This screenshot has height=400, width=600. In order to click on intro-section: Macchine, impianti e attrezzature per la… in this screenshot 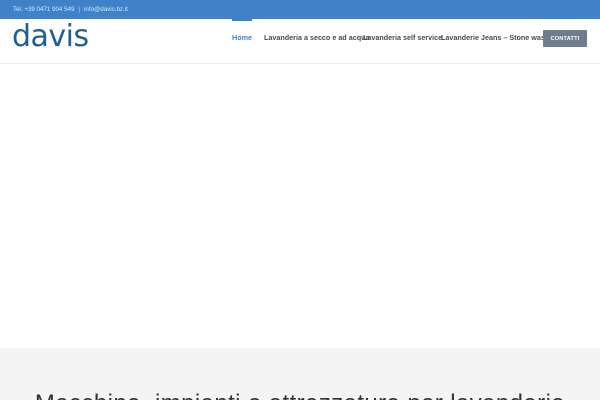, I will do `click(300, 374)`.